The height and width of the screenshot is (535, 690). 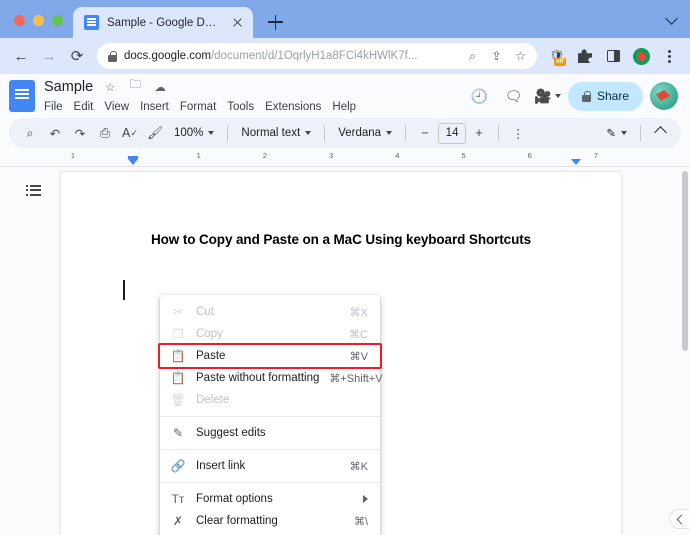 What do you see at coordinates (496, 56) in the screenshot?
I see `share-icon: ⇪` at bounding box center [496, 56].